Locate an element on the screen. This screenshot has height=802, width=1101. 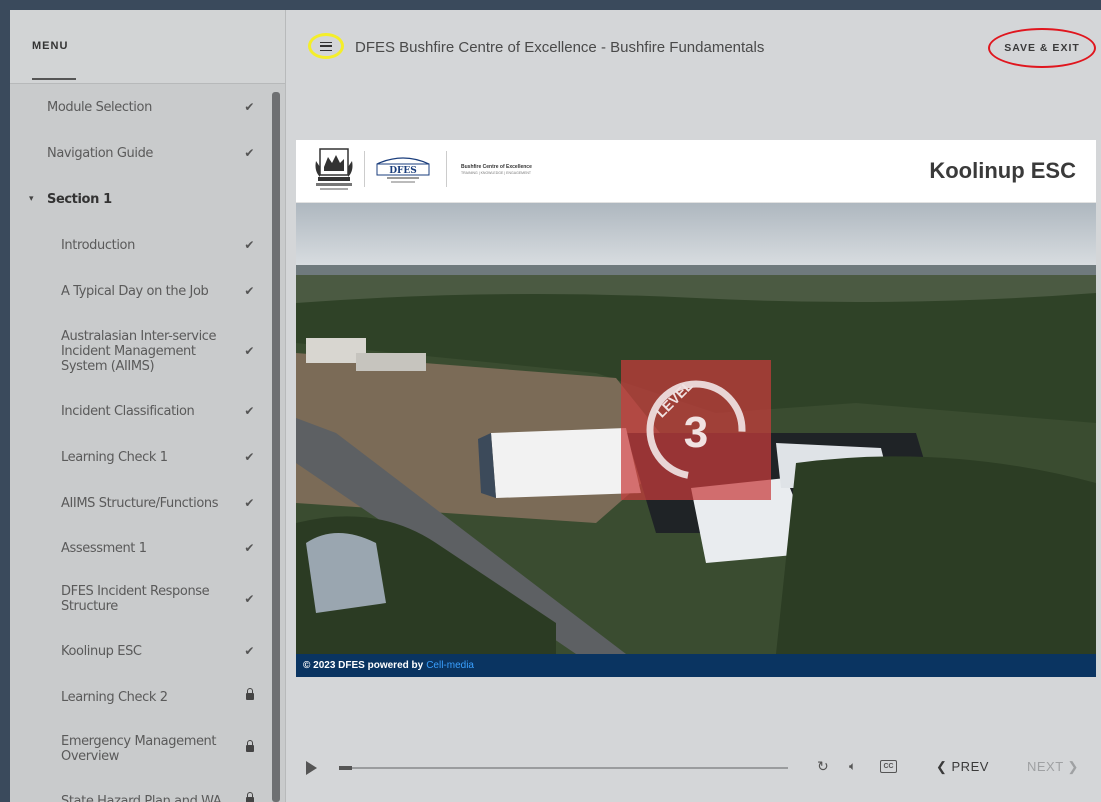
prev-label: PREV is located at coordinates (970, 766).